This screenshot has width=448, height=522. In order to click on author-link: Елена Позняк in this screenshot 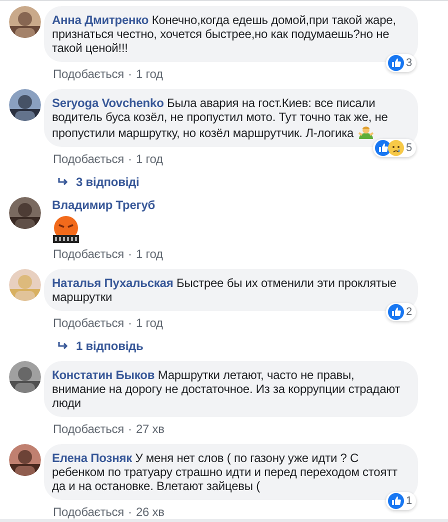, I will do `click(92, 458)`.